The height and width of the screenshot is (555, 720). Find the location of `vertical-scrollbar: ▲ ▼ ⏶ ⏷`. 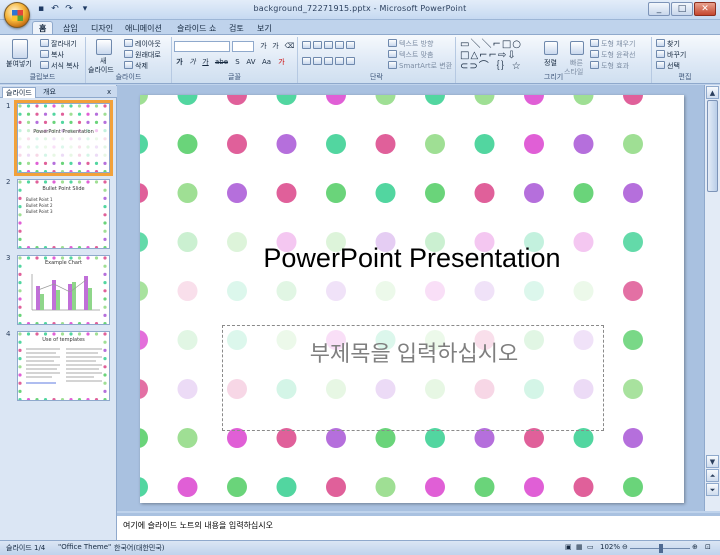

vertical-scrollbar: ▲ ▼ ⏶ ⏷ is located at coordinates (712, 298).